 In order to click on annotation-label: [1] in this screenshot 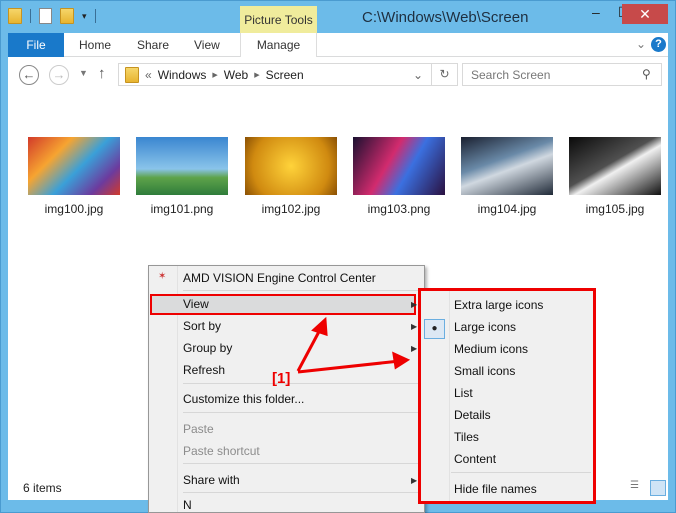, I will do `click(281, 378)`.